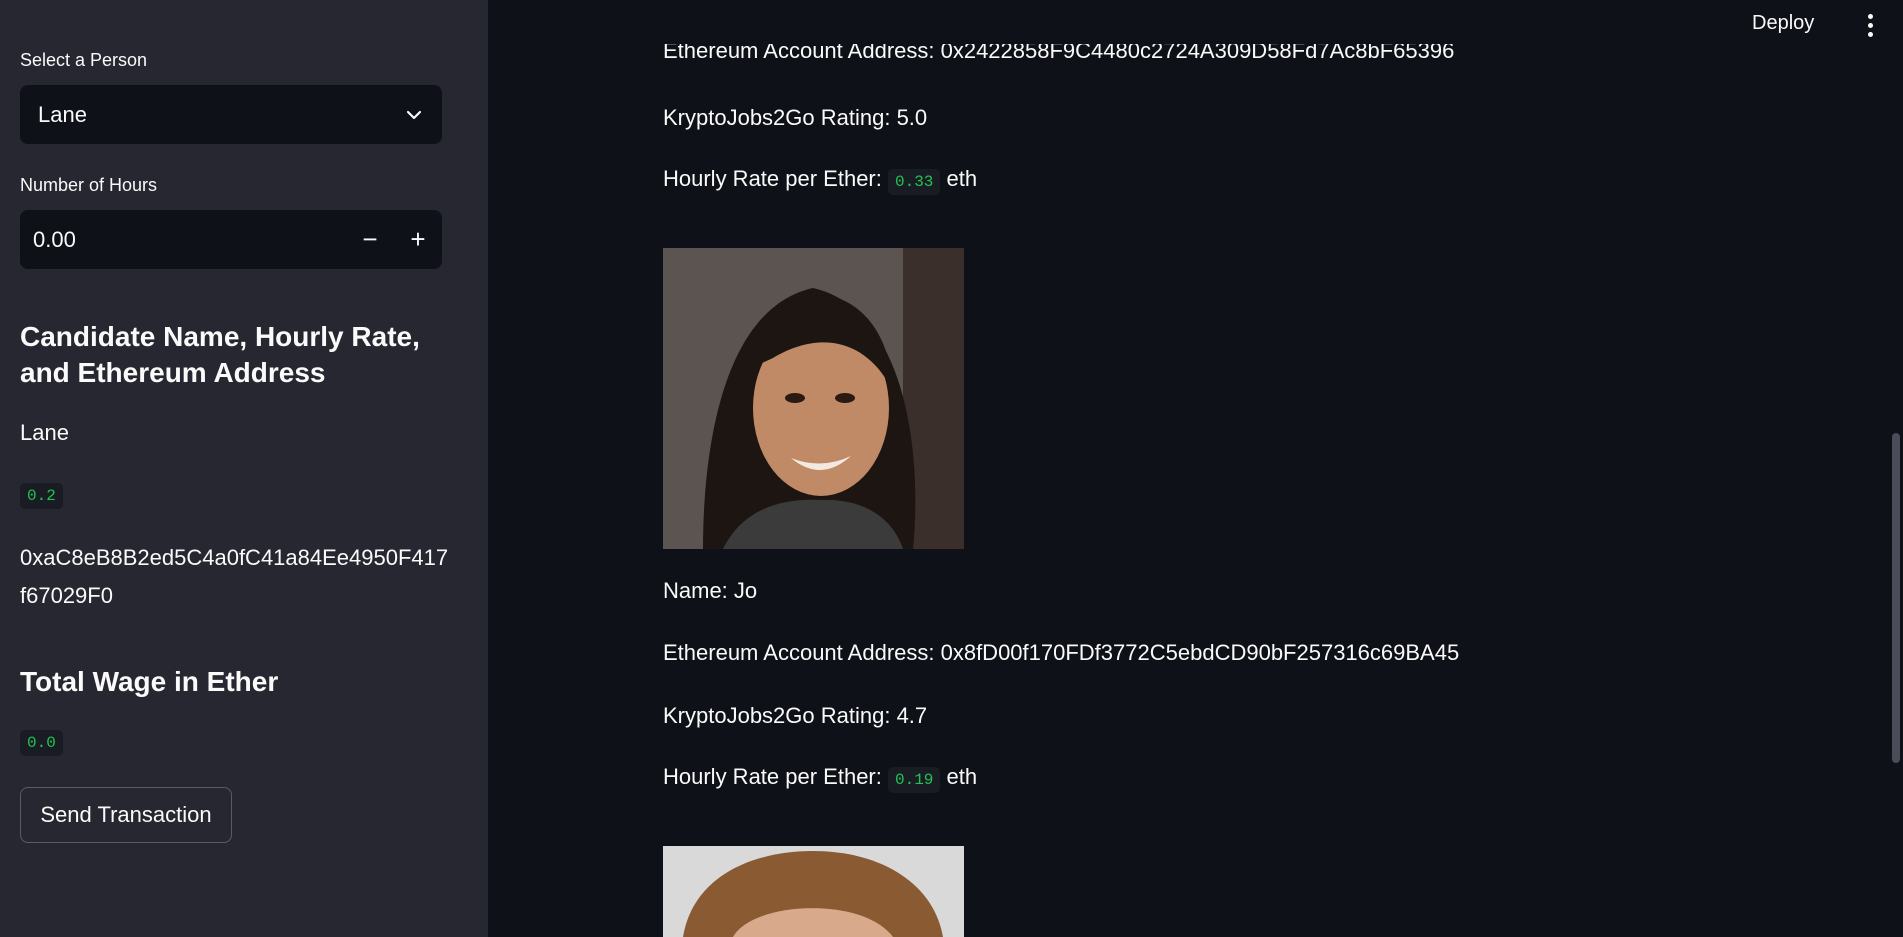 The height and width of the screenshot is (937, 1903). Describe the element at coordinates (44, 432) in the screenshot. I see `candidate-name: Lane` at that location.